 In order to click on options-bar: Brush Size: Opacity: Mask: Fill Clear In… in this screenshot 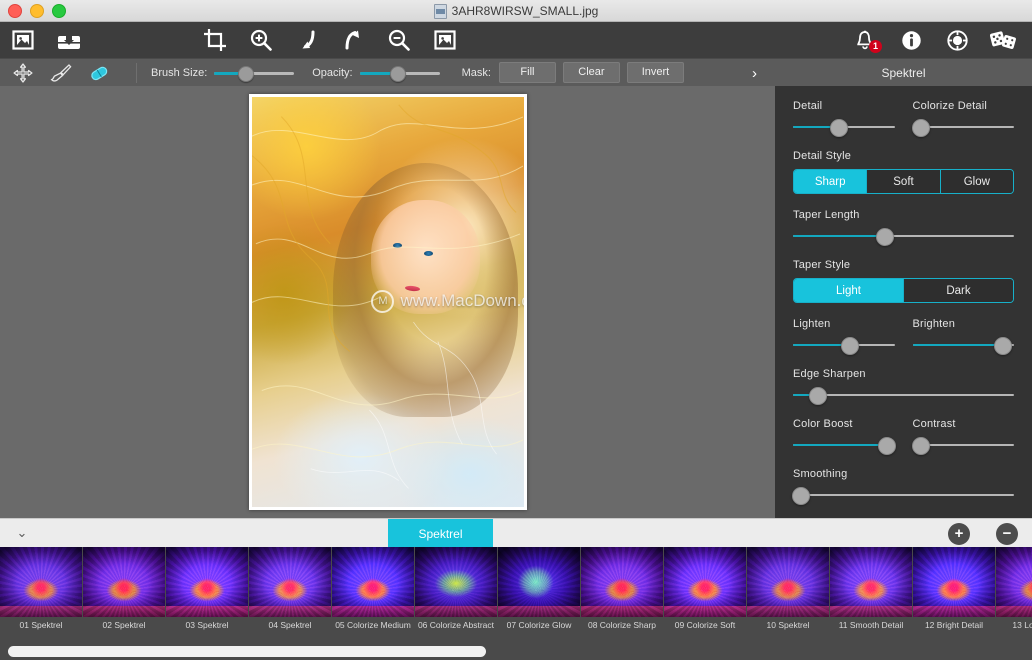, I will do `click(516, 72)`.